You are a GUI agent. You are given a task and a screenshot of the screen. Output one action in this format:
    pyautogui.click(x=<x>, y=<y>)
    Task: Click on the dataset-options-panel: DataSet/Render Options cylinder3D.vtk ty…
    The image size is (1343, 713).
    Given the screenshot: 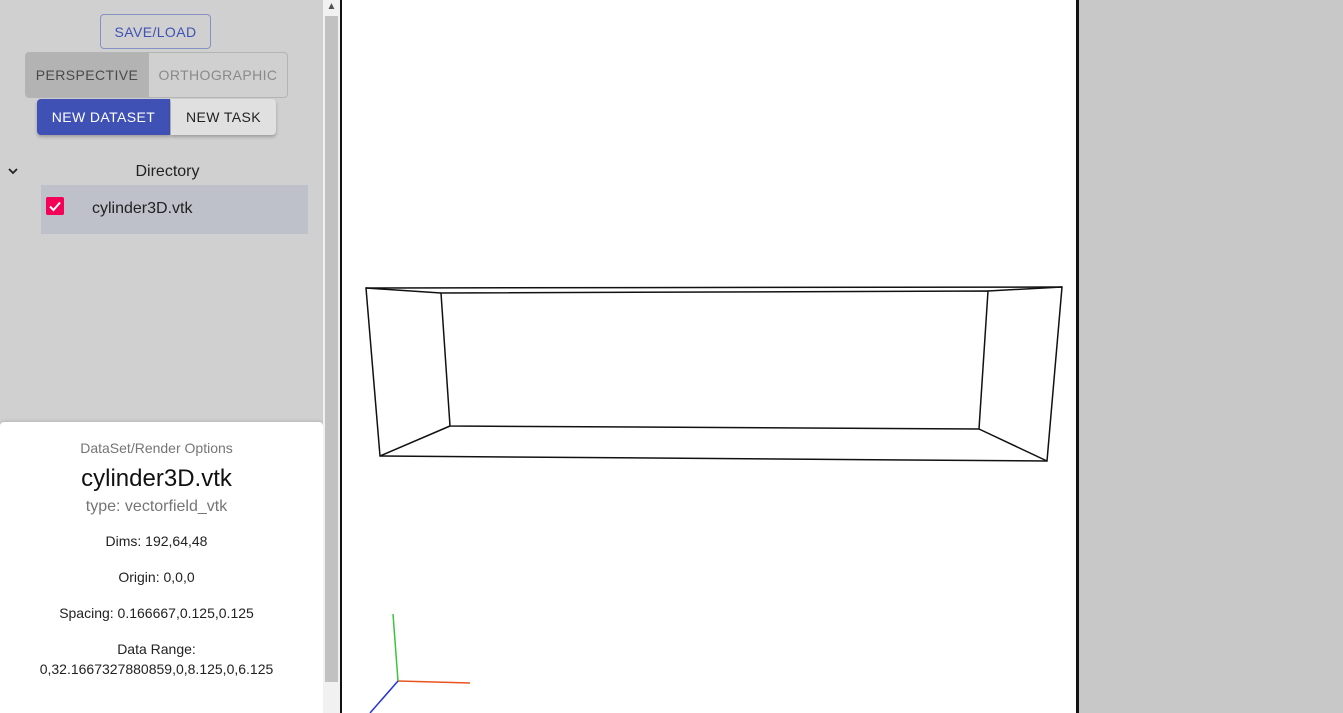 What is the action you would take?
    pyautogui.click(x=161, y=567)
    